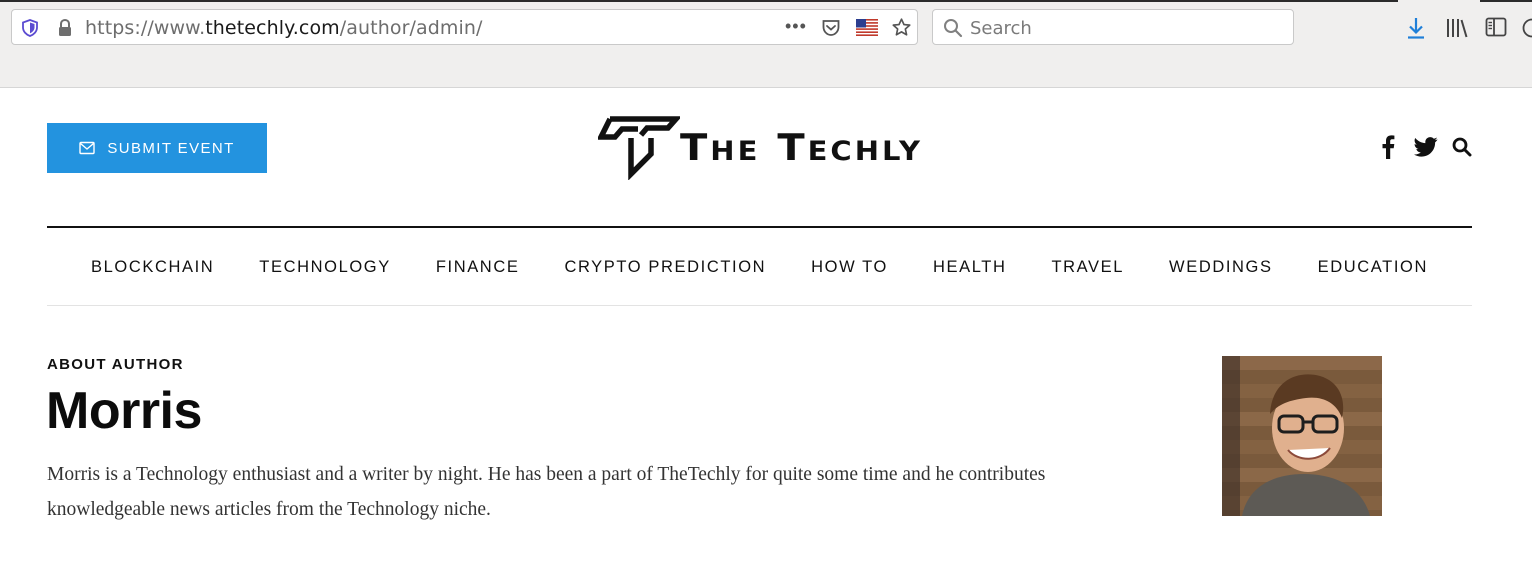 The image size is (1532, 569). What do you see at coordinates (30, 28) in the screenshot?
I see `shield-icon` at bounding box center [30, 28].